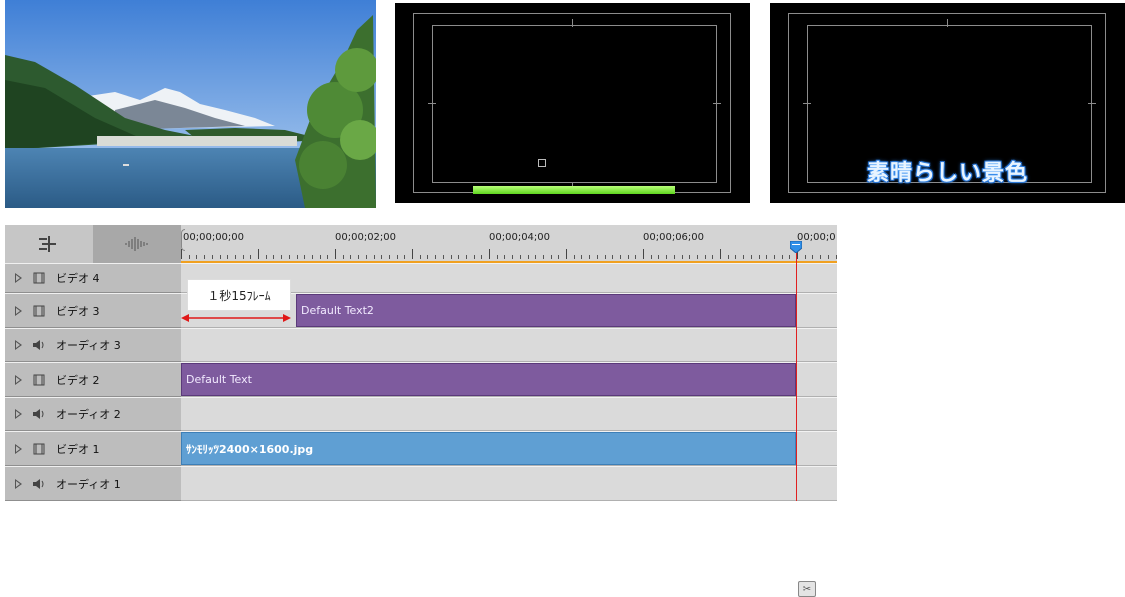 Image resolution: width=1125 pixels, height=597 pixels. What do you see at coordinates (520, 237) in the screenshot?
I see `ruler-label-4s: 00;00;04;00` at bounding box center [520, 237].